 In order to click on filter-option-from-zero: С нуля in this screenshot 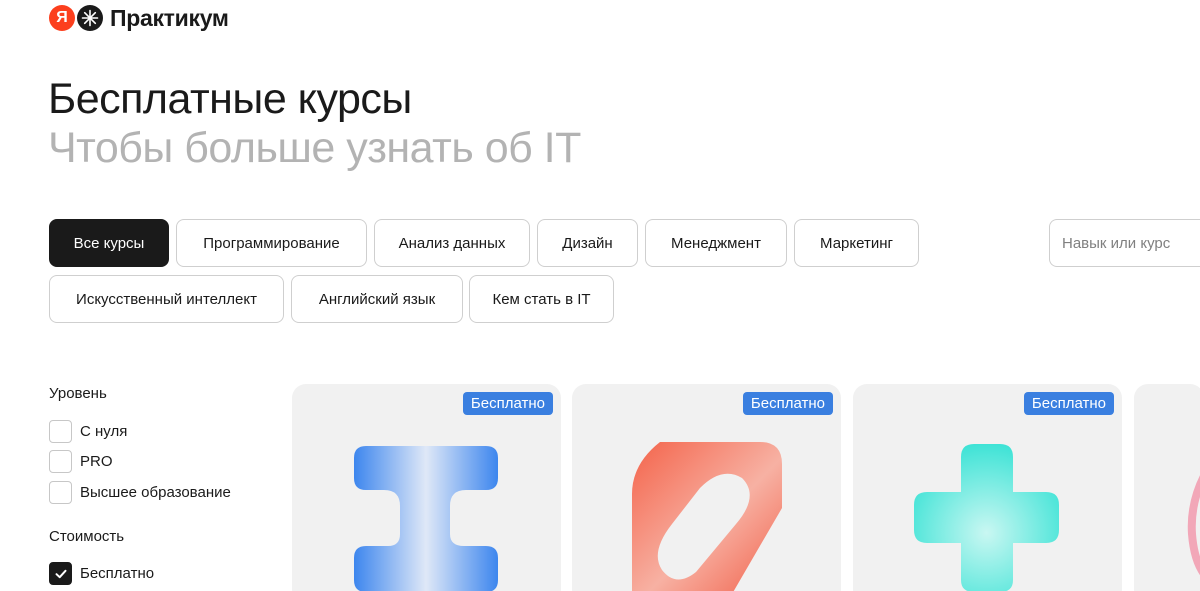, I will do `click(88, 431)`.